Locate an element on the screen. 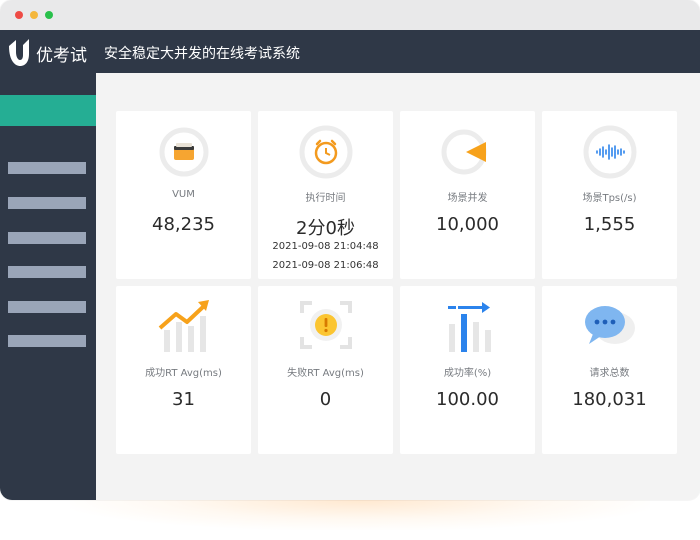  stat-label: 执行时间 is located at coordinates (325, 198).